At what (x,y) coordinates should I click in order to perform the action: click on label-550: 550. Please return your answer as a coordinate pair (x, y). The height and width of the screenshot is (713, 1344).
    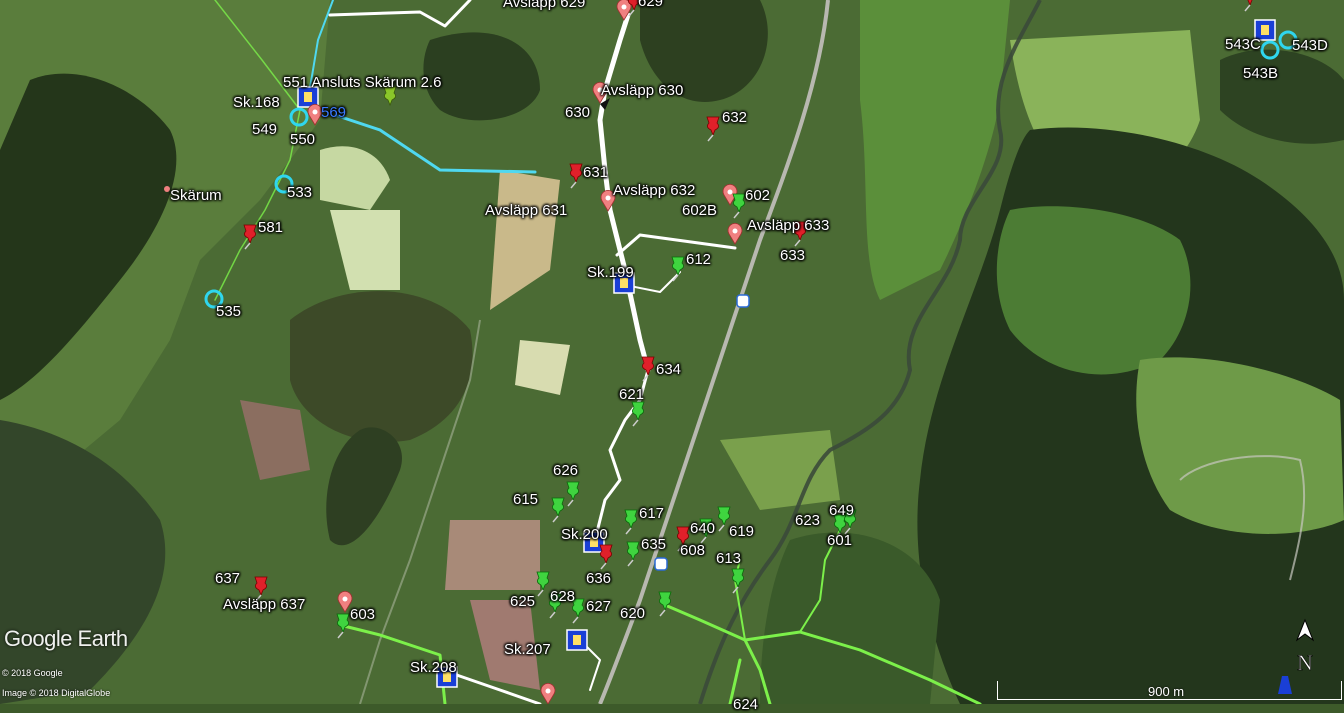
    Looking at the image, I should click on (303, 139).